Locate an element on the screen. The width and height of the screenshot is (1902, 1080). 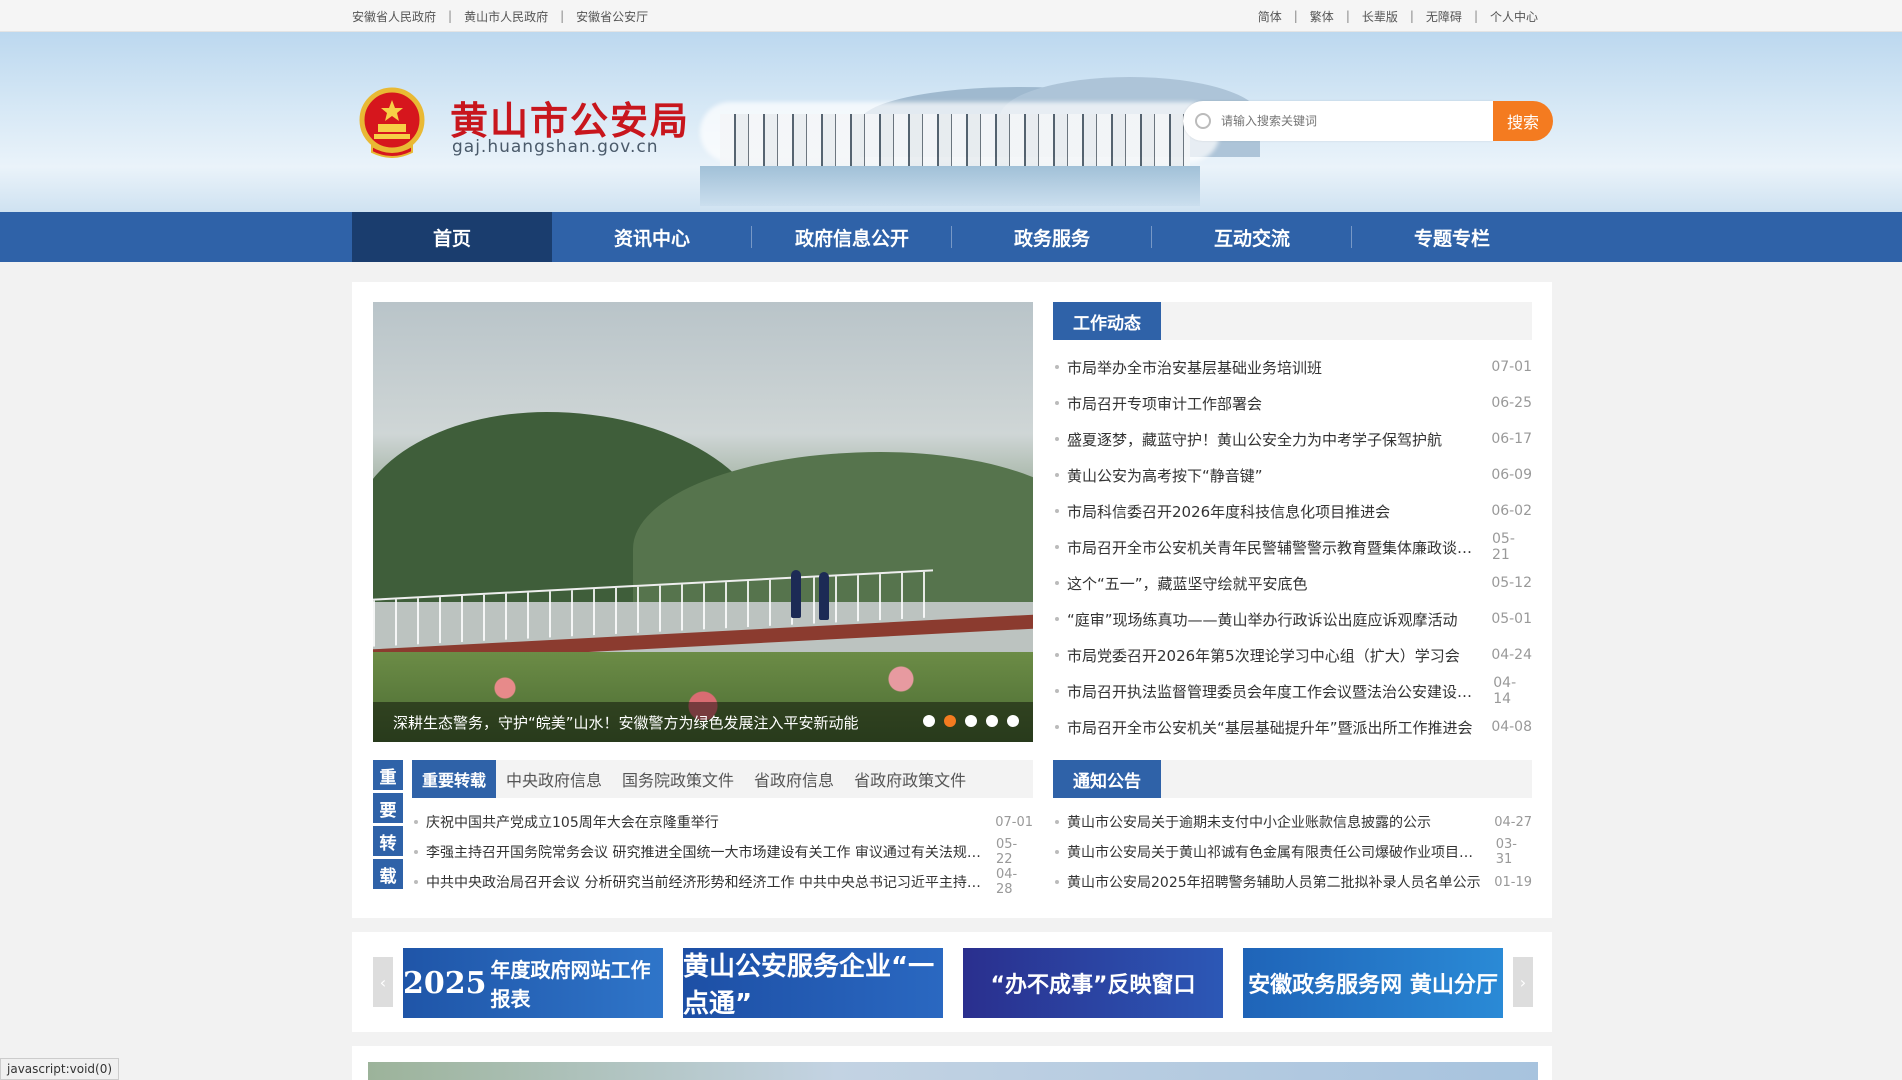
list-item: 黄山市公安局关于逾期未支付中小企业账款信息披露的公示 04-27 is located at coordinates (1292, 822).